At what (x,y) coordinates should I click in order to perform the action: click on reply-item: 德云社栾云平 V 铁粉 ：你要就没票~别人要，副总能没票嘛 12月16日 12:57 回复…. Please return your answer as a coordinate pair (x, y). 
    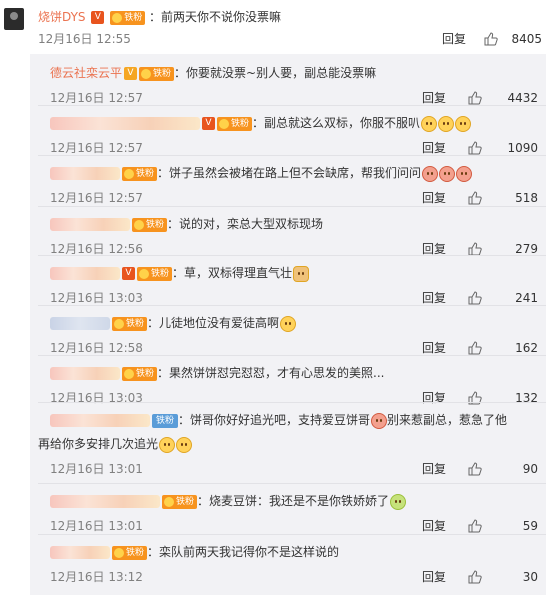
    Looking at the image, I should click on (288, 84).